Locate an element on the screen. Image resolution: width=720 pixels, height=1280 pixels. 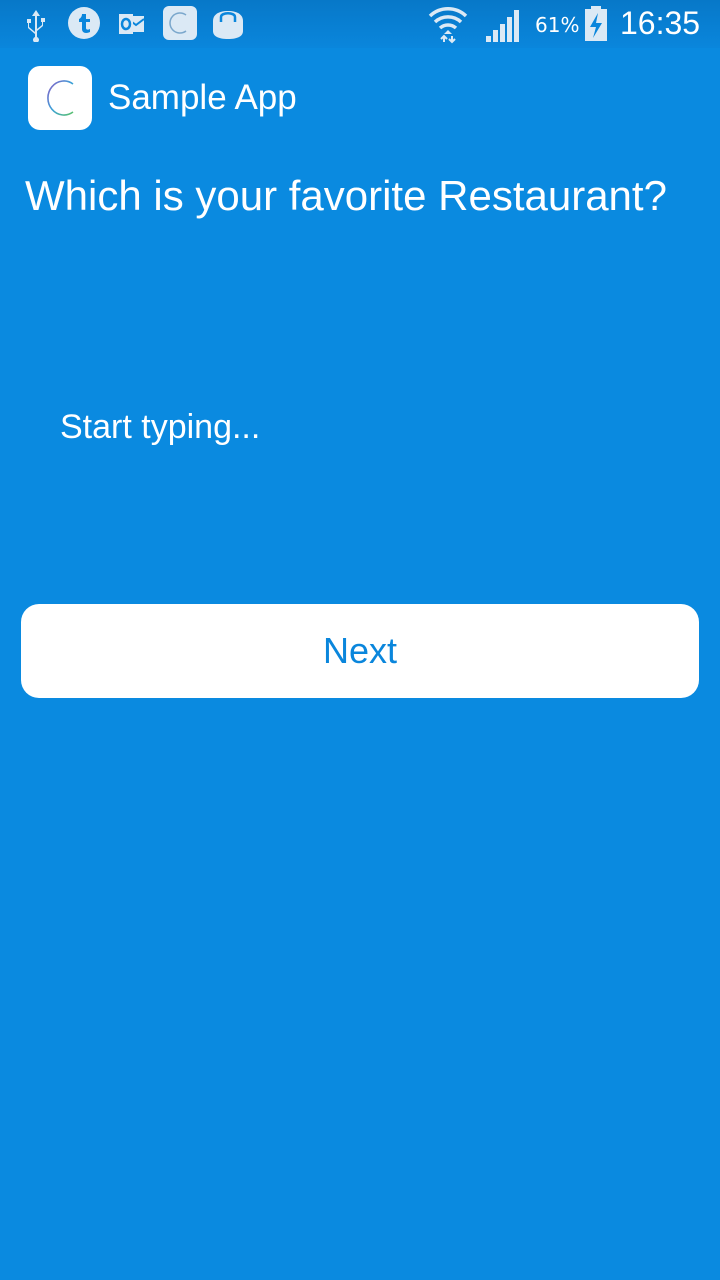
battery-charging-icon is located at coordinates (596, 26).